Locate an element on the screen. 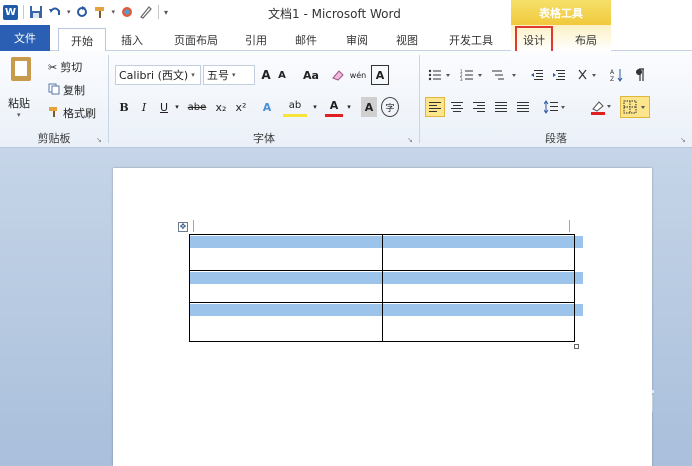 The height and width of the screenshot is (466, 692). table-move-handle-icon: ✥ is located at coordinates (183, 227).